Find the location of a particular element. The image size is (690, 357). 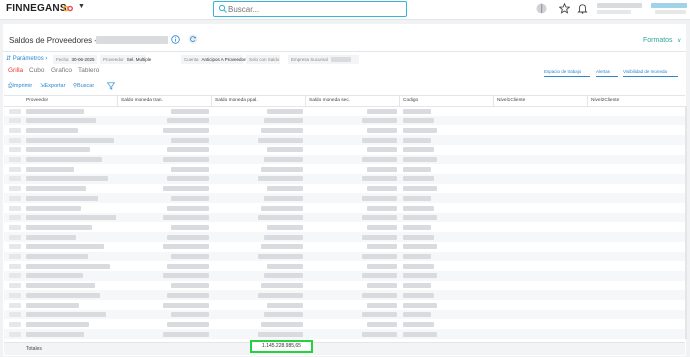

infinity-logo-icon is located at coordinates (68, 8).